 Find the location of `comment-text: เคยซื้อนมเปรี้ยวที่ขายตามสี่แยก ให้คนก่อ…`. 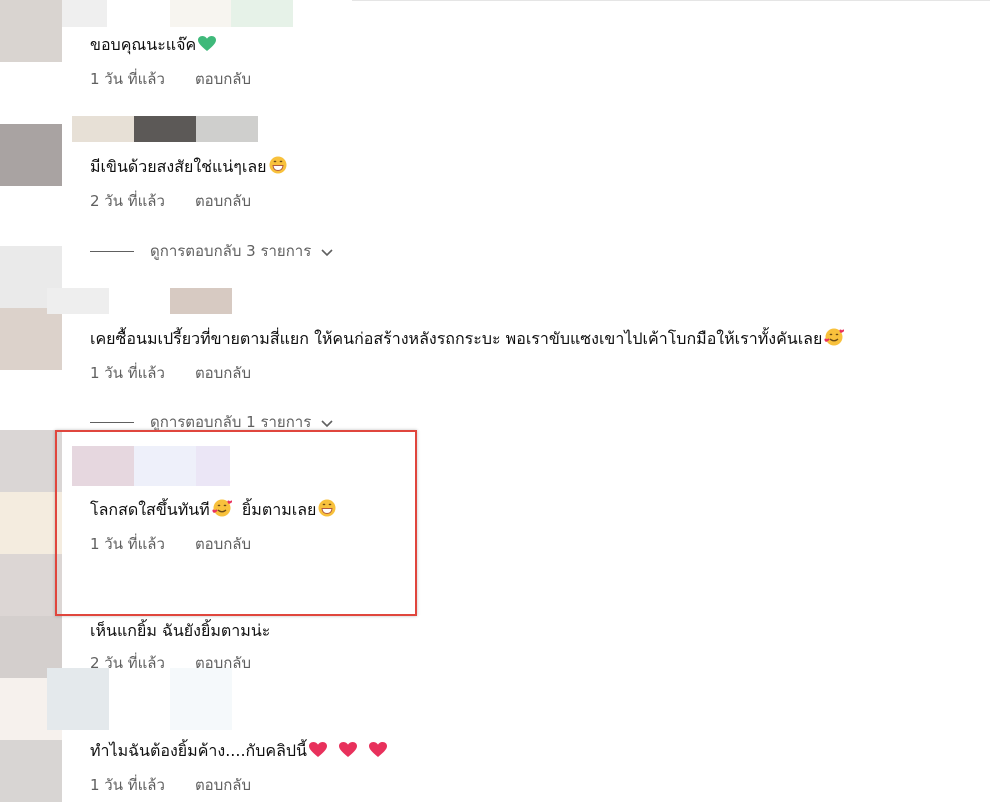

comment-text: เคยซื้อนมเปรี้ยวที่ขายตามสี่แยก ให้คนก่อ… is located at coordinates (467, 339).